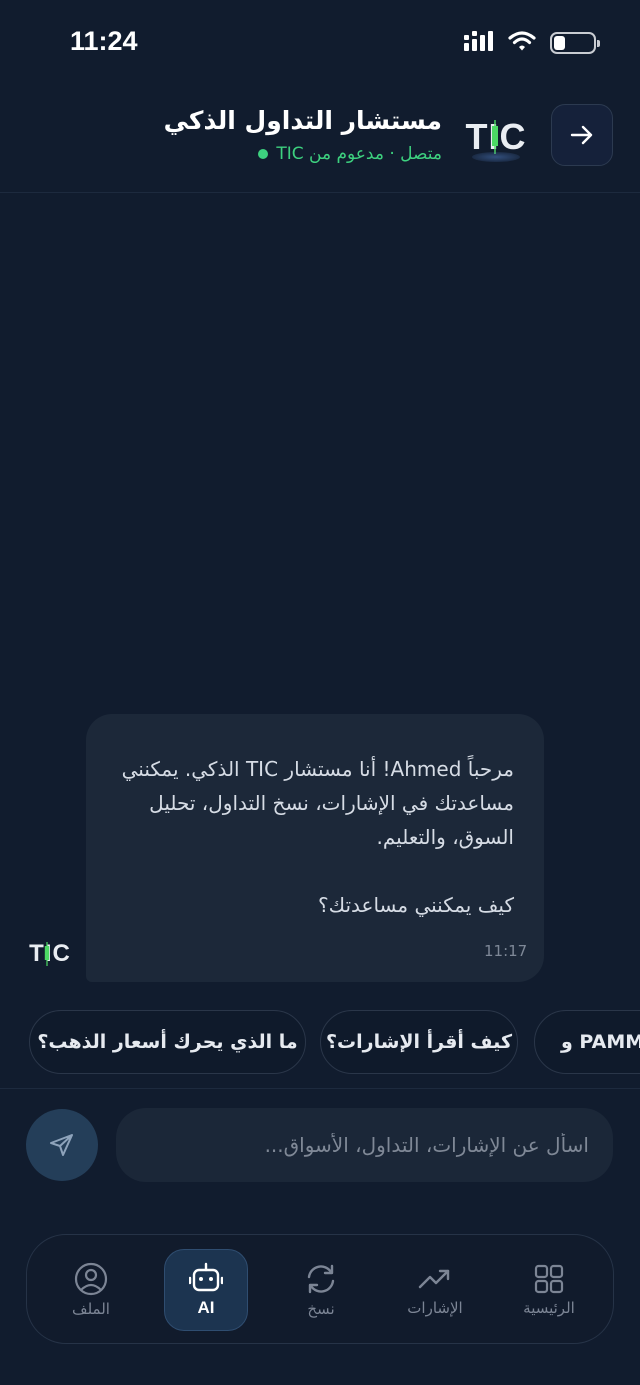 This screenshot has width=640, height=1385. I want to click on nav-label-signals: الإشارات, so click(435, 1308).